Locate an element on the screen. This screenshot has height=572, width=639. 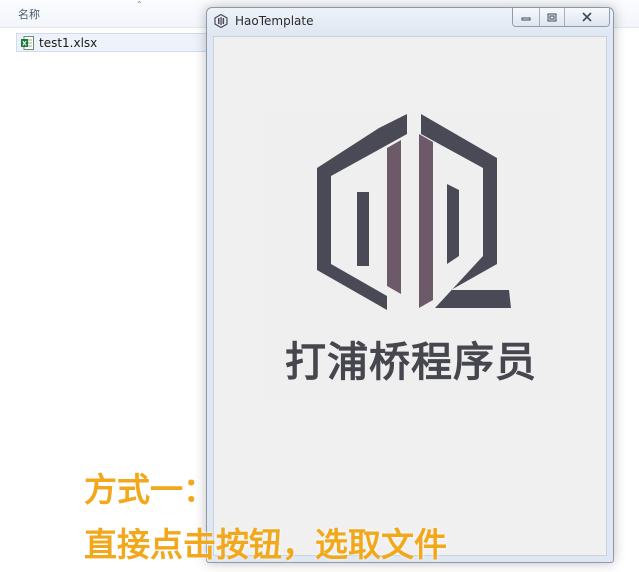
close-button is located at coordinates (587, 17).